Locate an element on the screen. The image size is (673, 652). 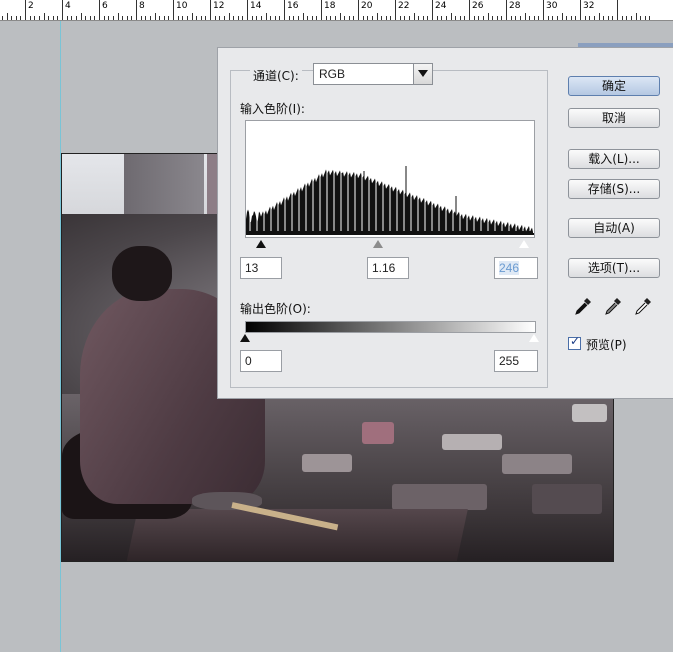
dialog-title-bar-edge is located at coordinates (625, 45).